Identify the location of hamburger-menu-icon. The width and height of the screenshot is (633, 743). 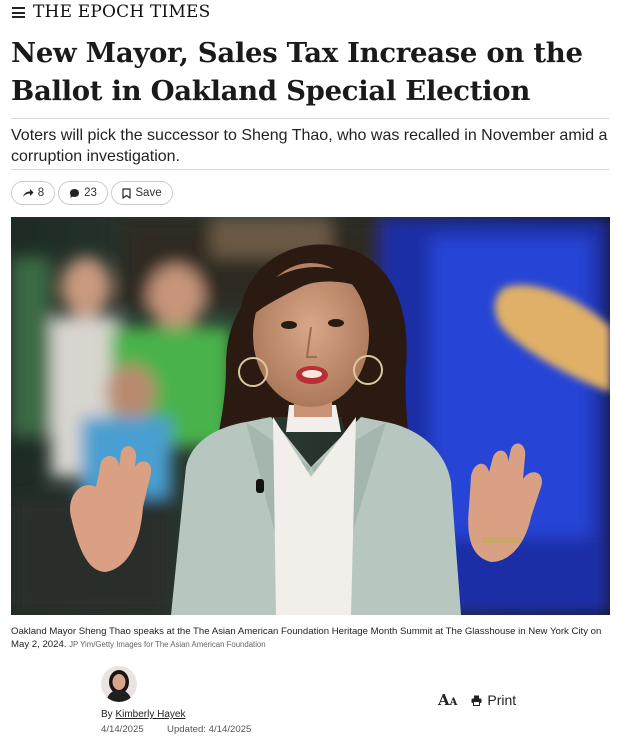
(18, 12).